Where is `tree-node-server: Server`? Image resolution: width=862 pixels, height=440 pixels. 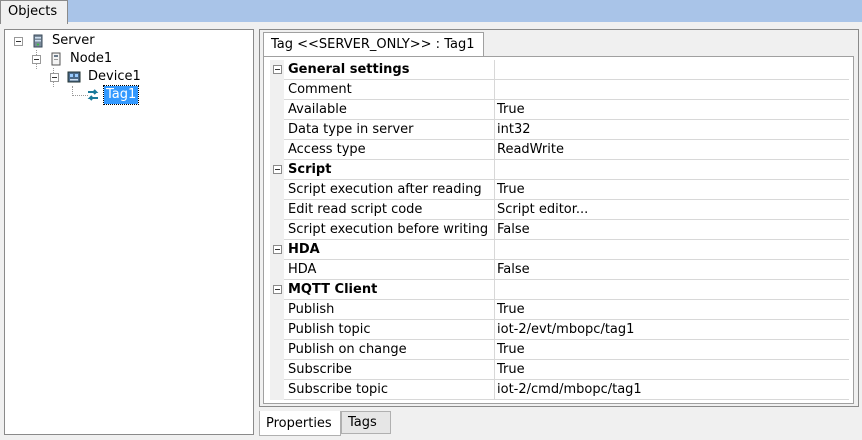 tree-node-server: Server is located at coordinates (125, 41).